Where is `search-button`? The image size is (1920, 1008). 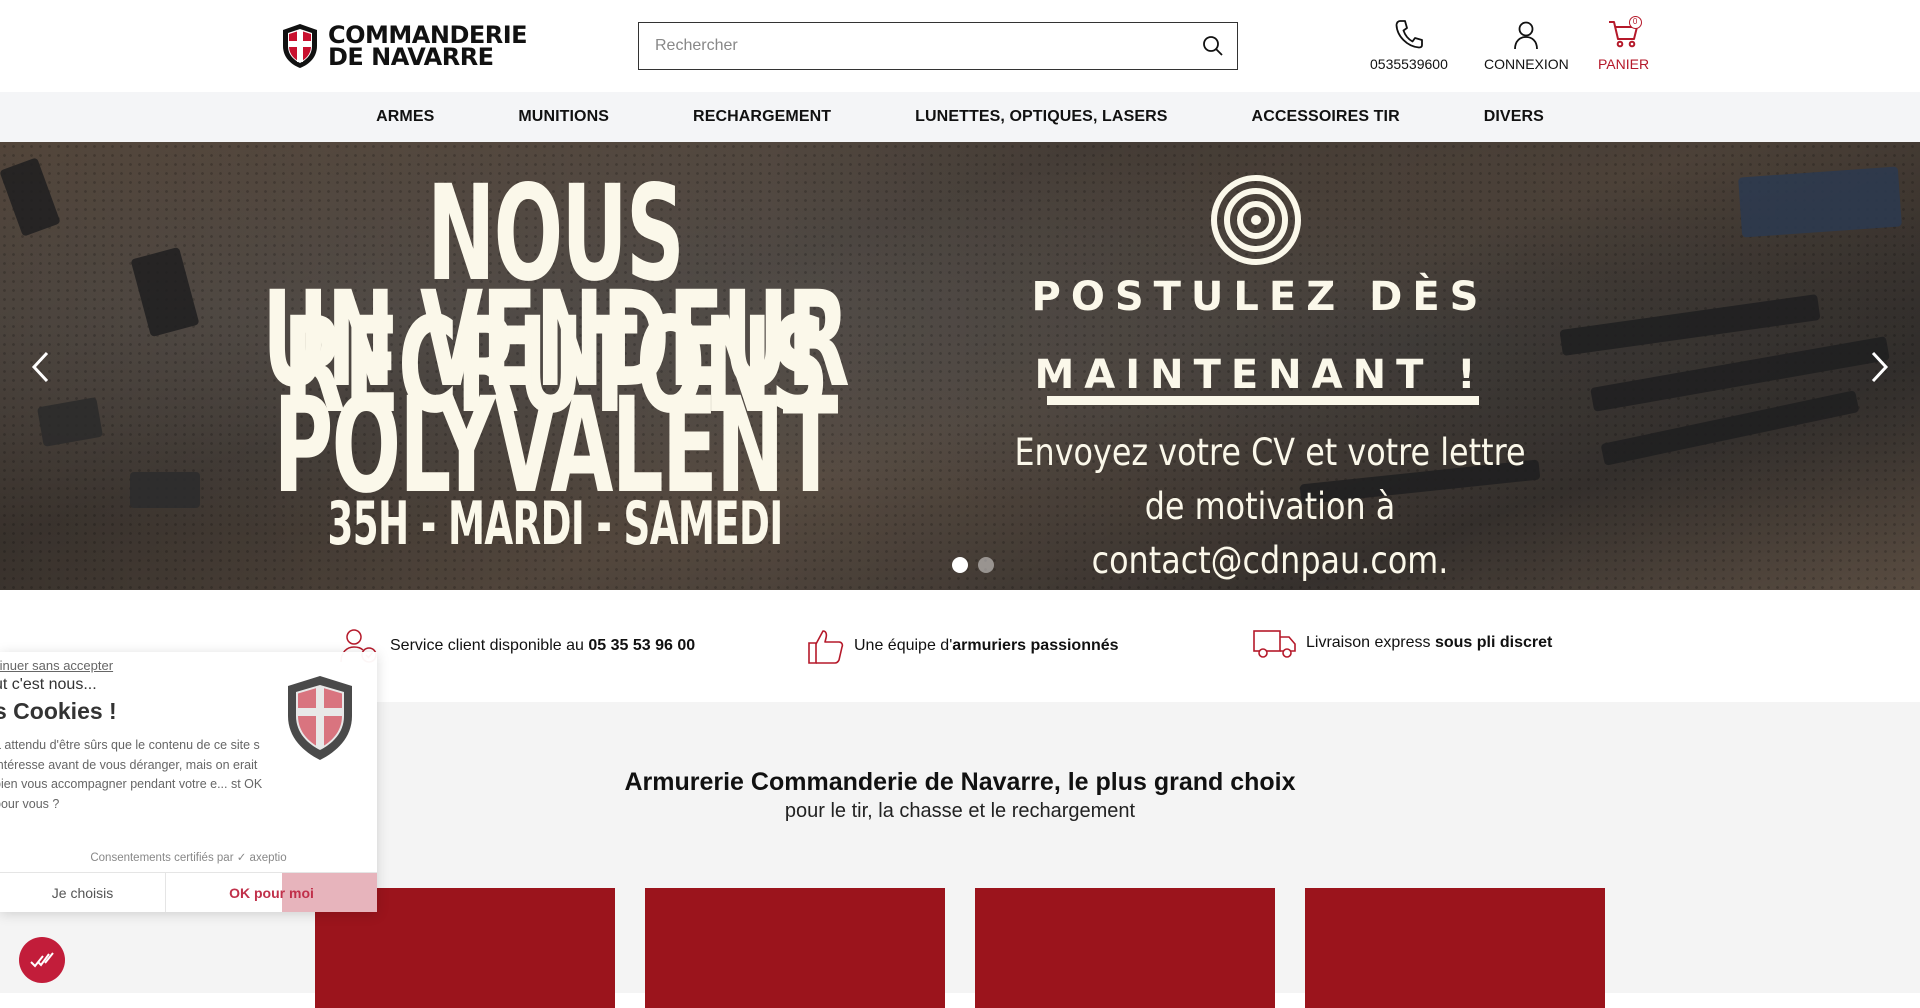 search-button is located at coordinates (1213, 46).